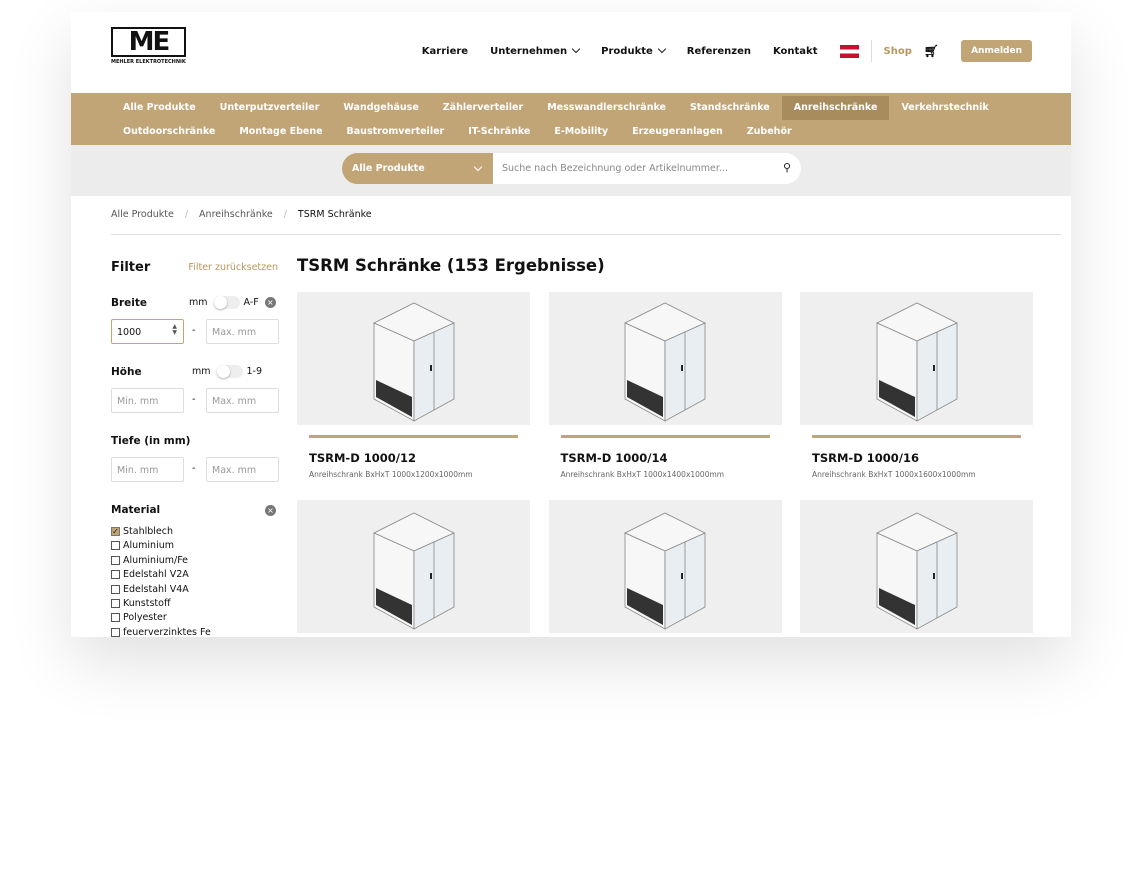  I want to click on category-item: Zubehör, so click(769, 132).